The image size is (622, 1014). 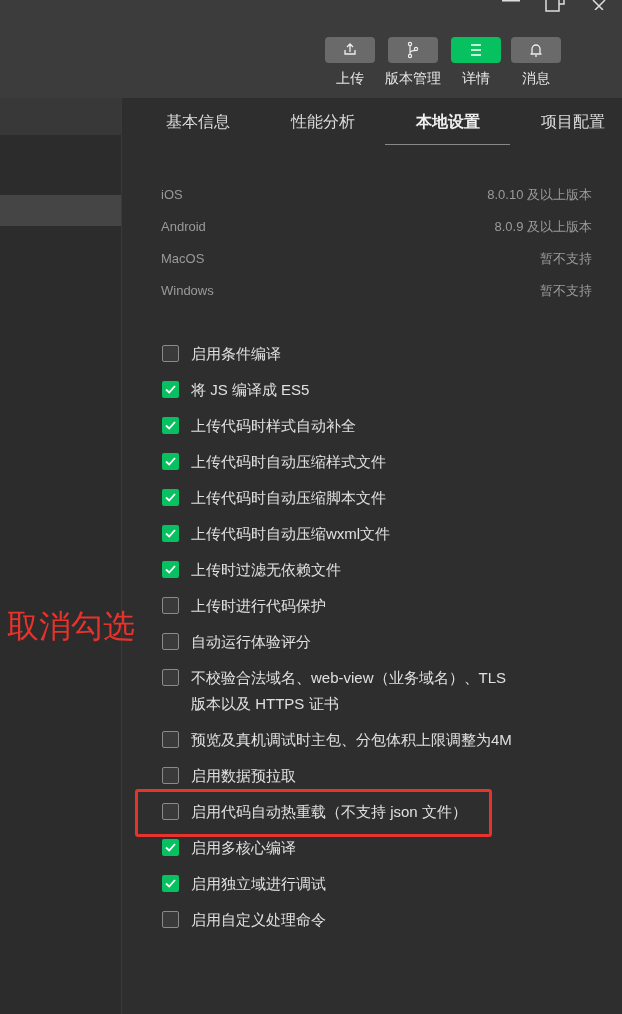 I want to click on minimize-icon, so click(x=511, y=1).